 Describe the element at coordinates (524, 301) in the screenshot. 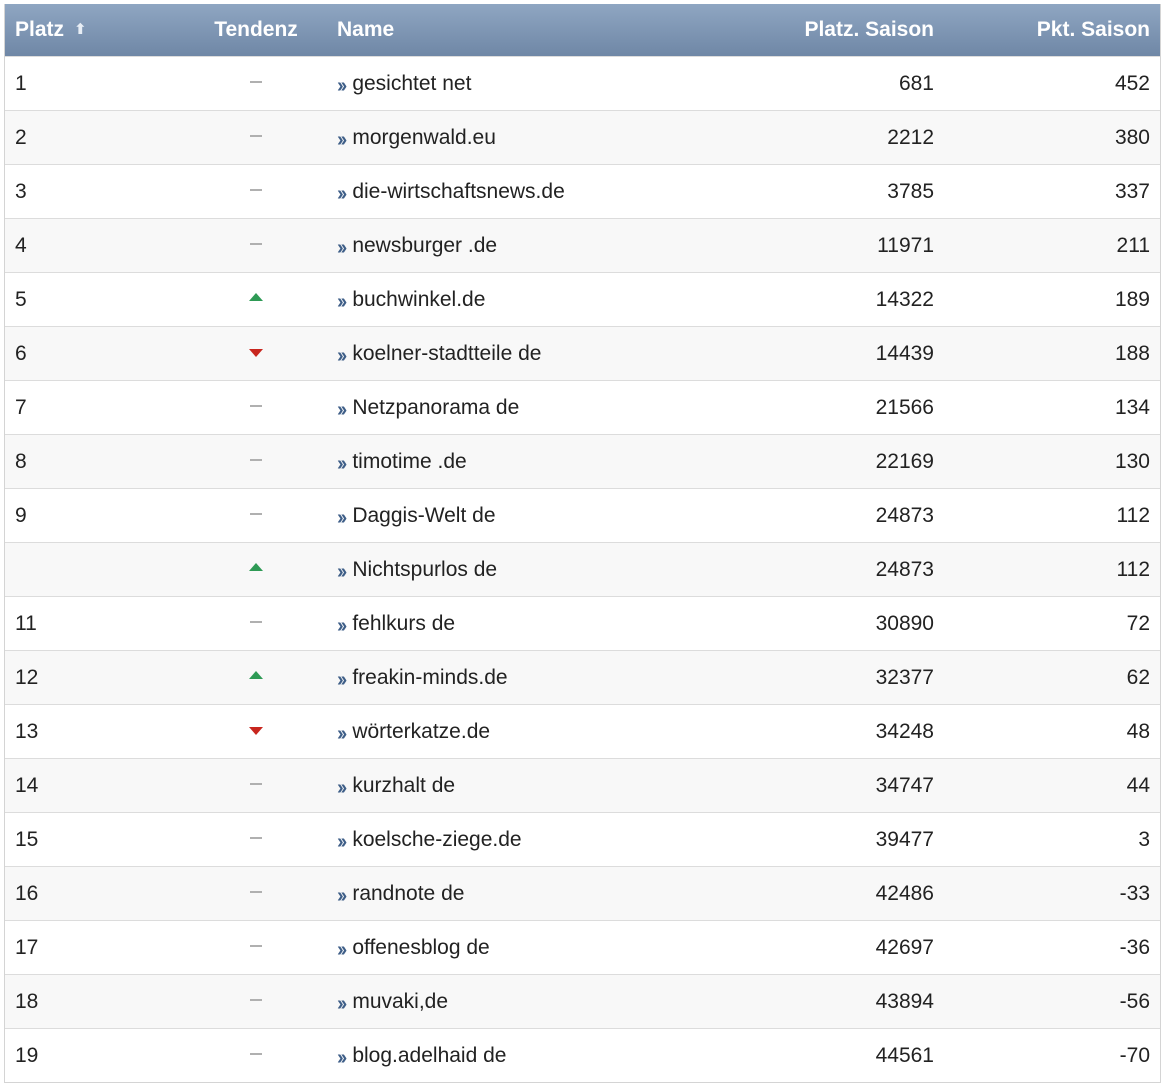

I see `name-cell: ›› buchwinkel.de` at that location.